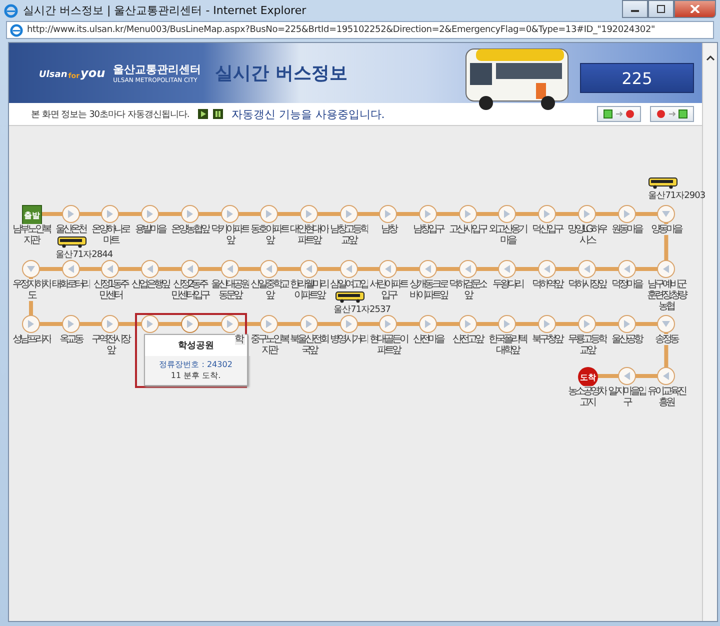 This screenshot has height=626, width=720. Describe the element at coordinates (281, 73) in the screenshot. I see `page-title: 실시간 버스정보` at that location.